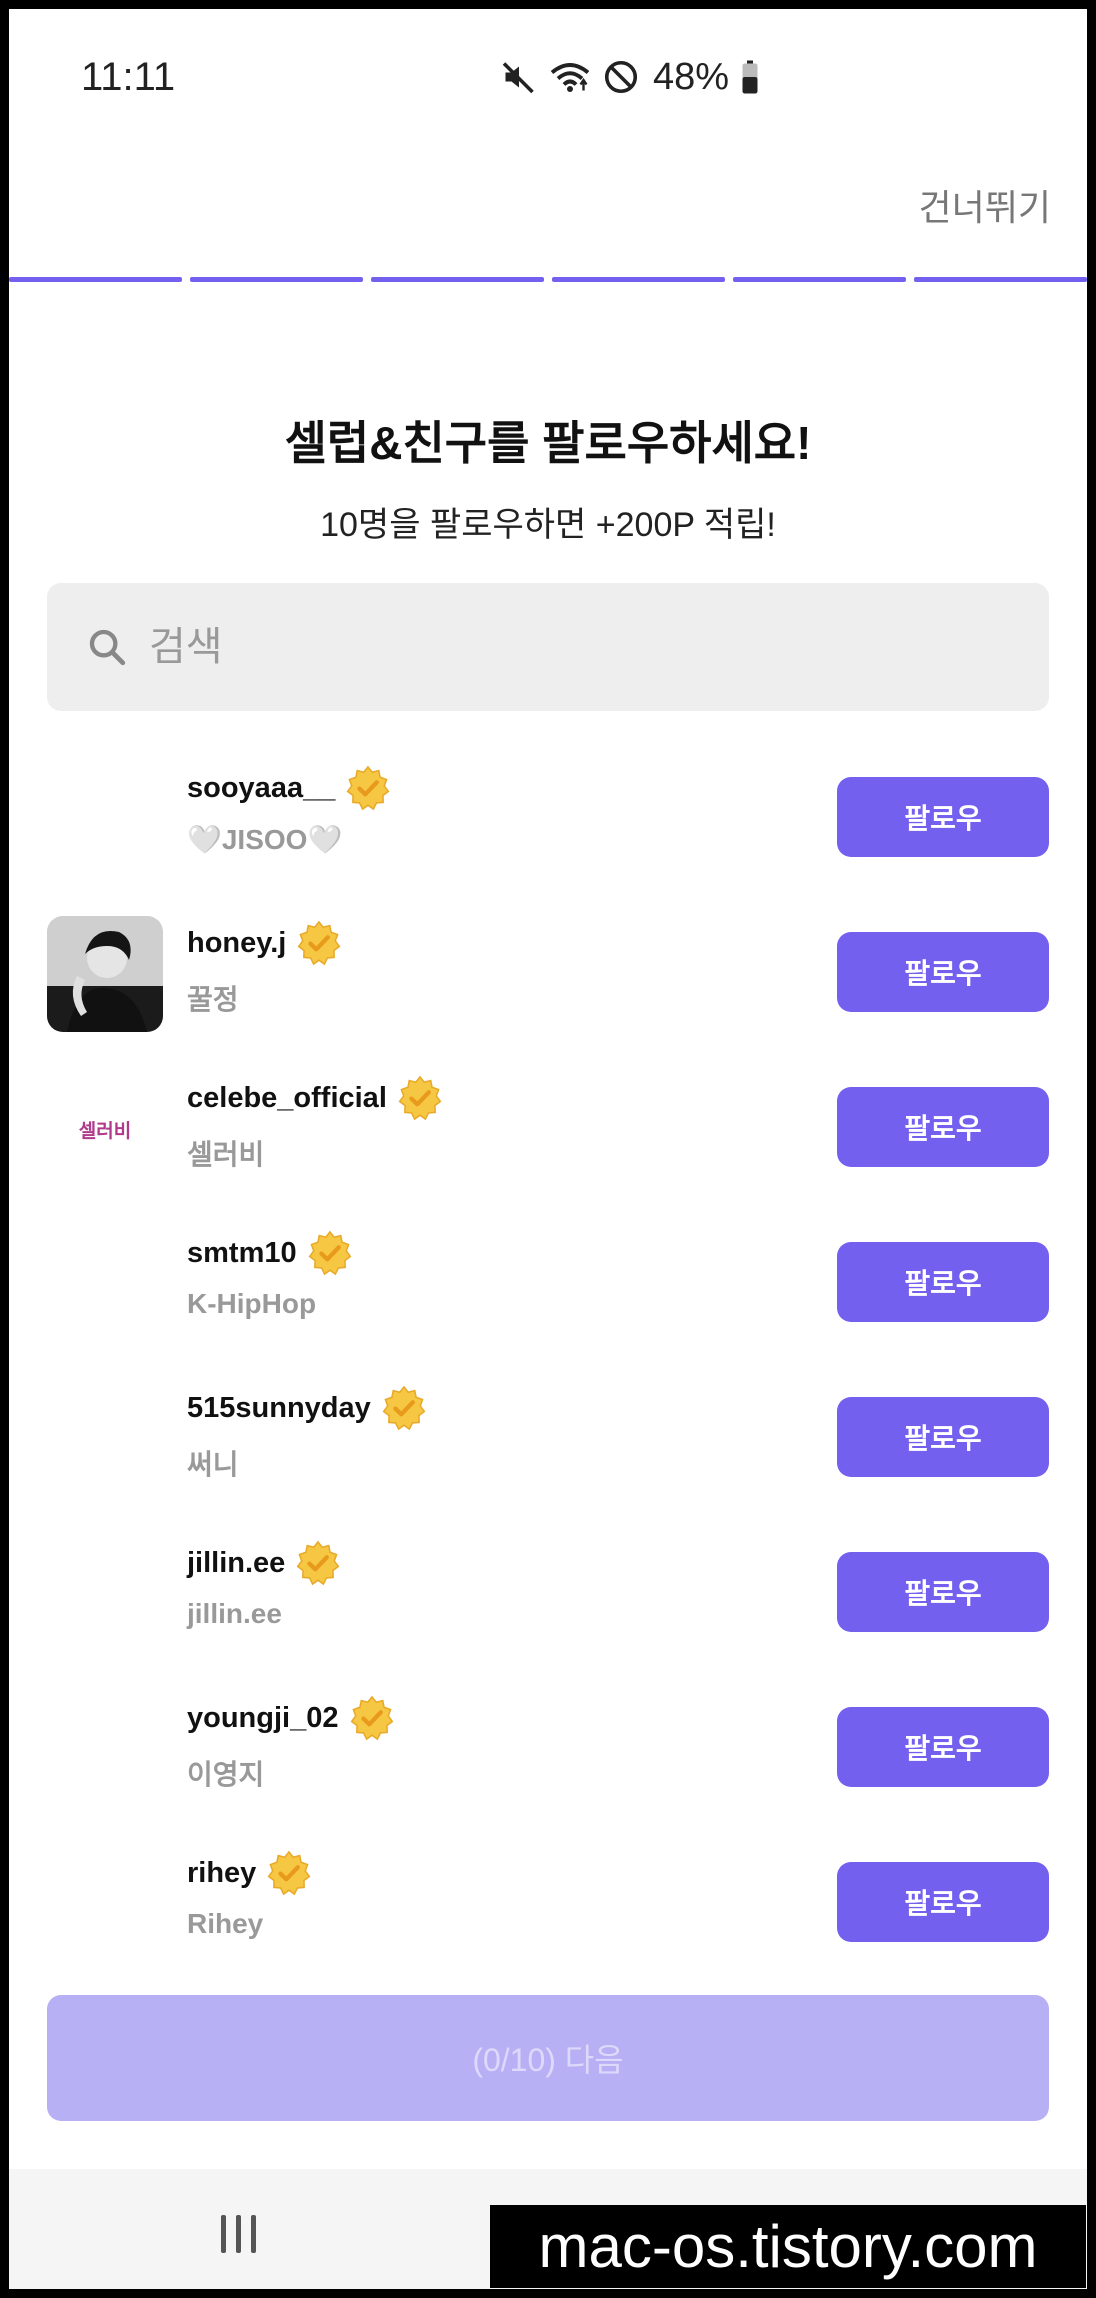 The height and width of the screenshot is (2298, 1096). I want to click on display-name: Rihey, so click(225, 1923).